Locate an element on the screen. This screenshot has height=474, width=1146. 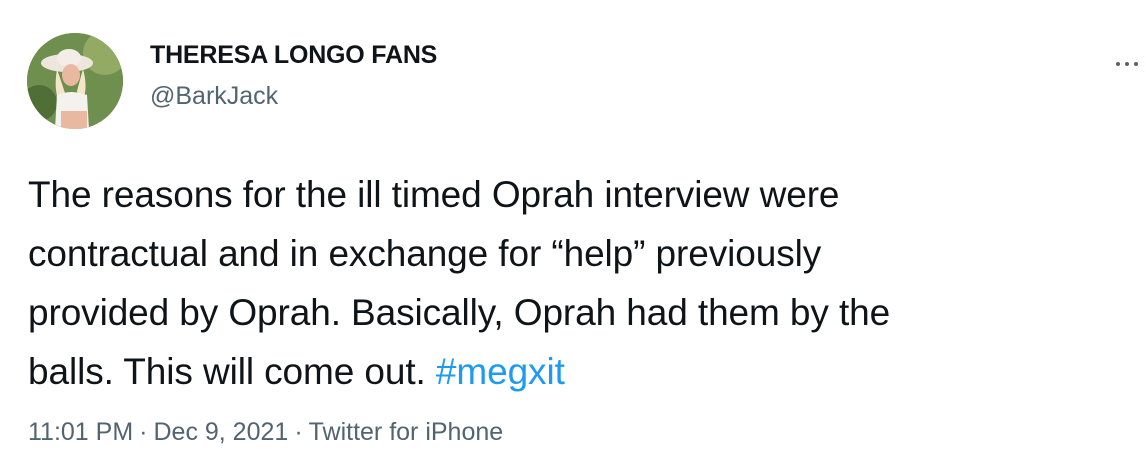
tweet-text-line-last: balls. This will come out. #megxit is located at coordinates (578, 371).